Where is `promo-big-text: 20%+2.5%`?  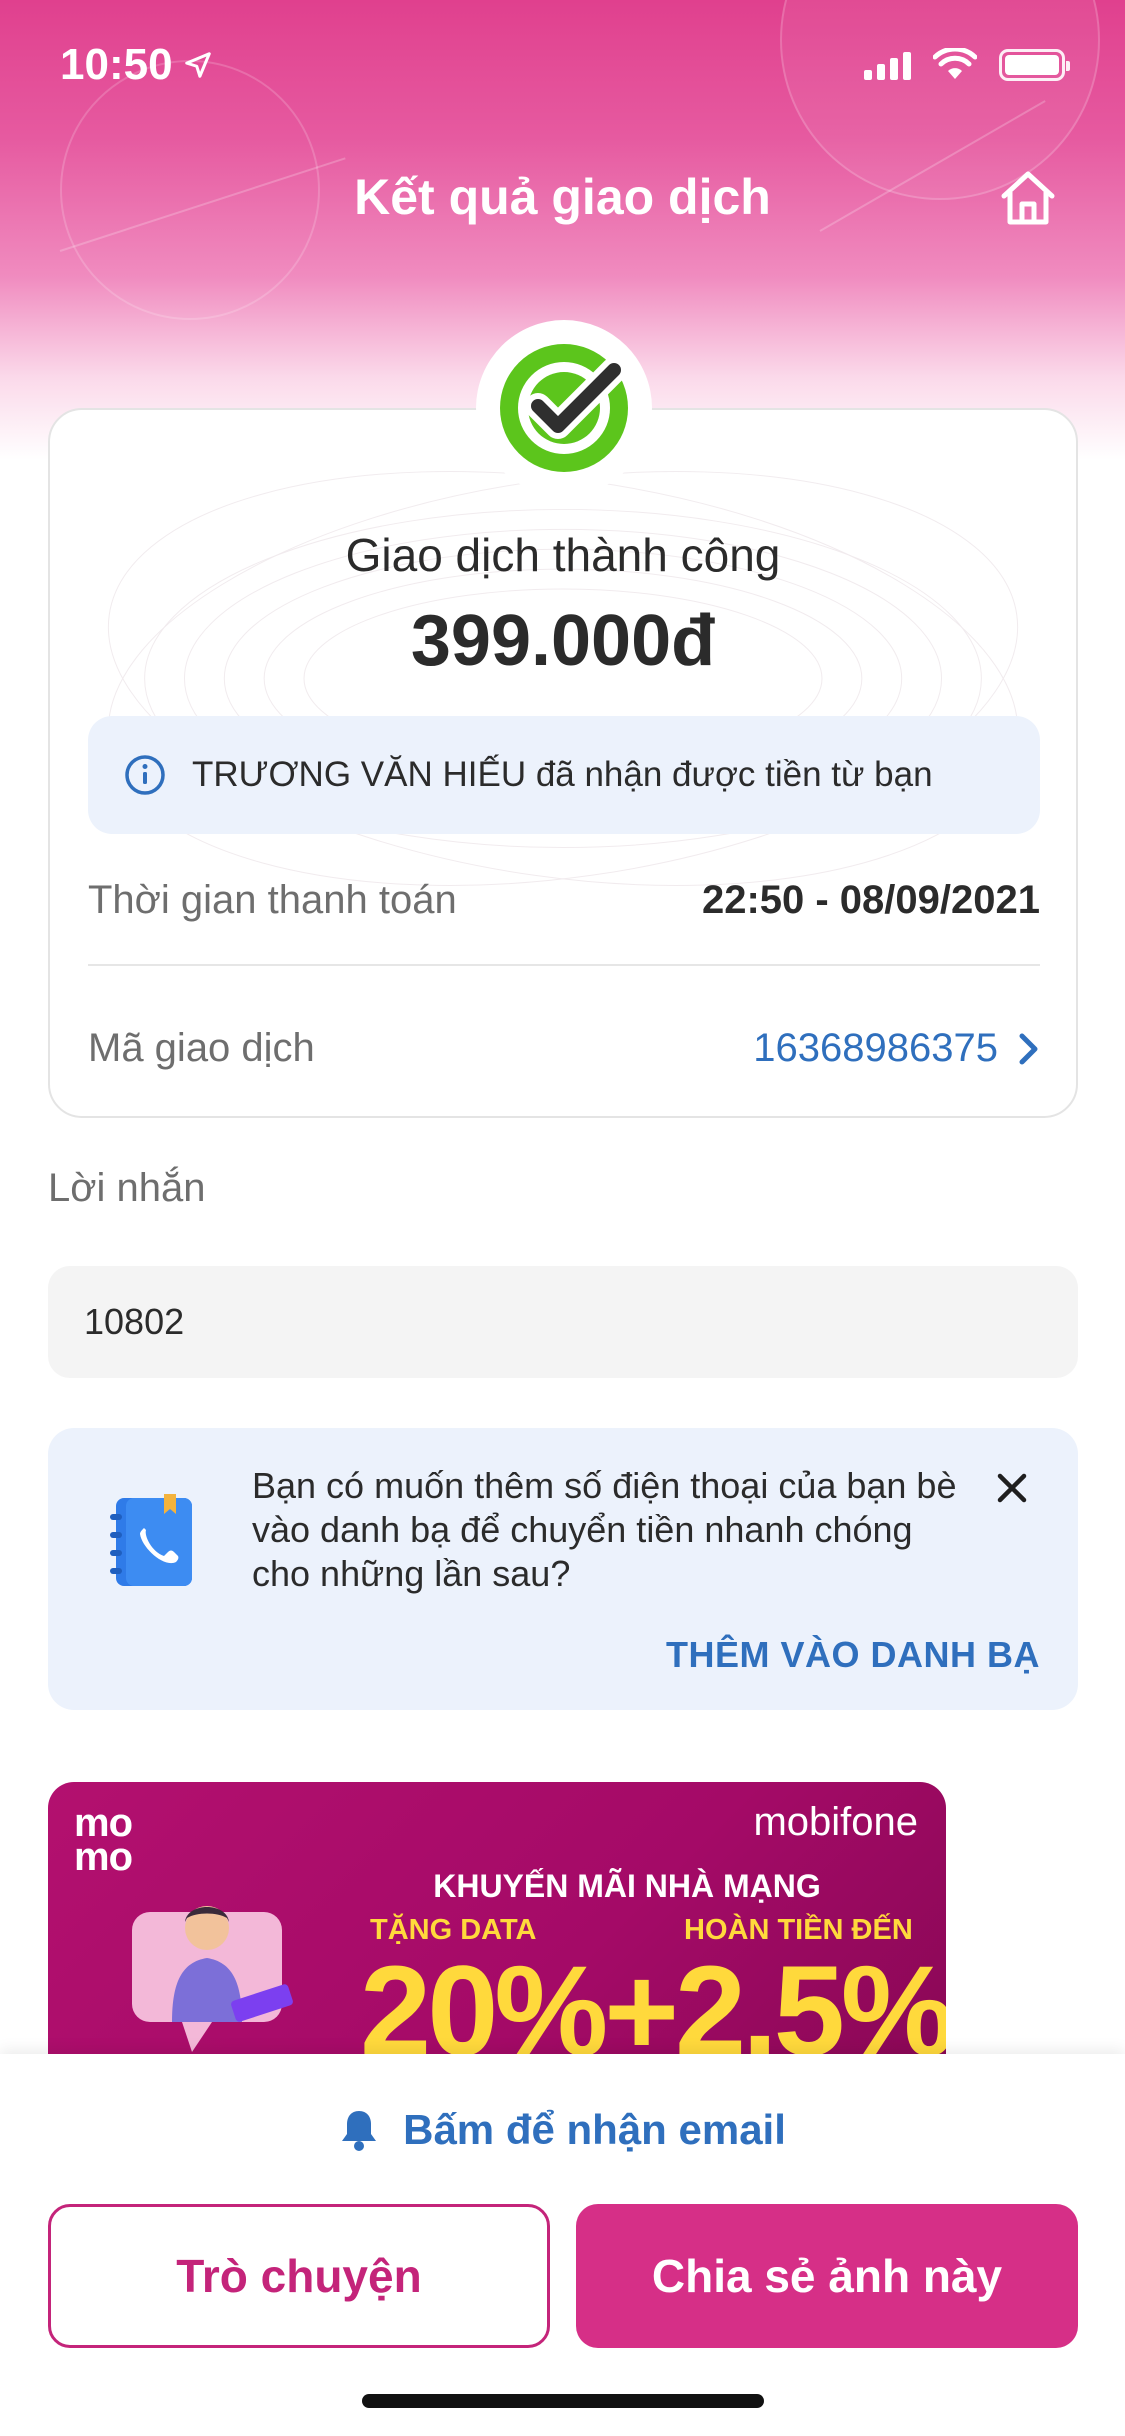
promo-big-text: 20%+2.5% is located at coordinates (653, 2001).